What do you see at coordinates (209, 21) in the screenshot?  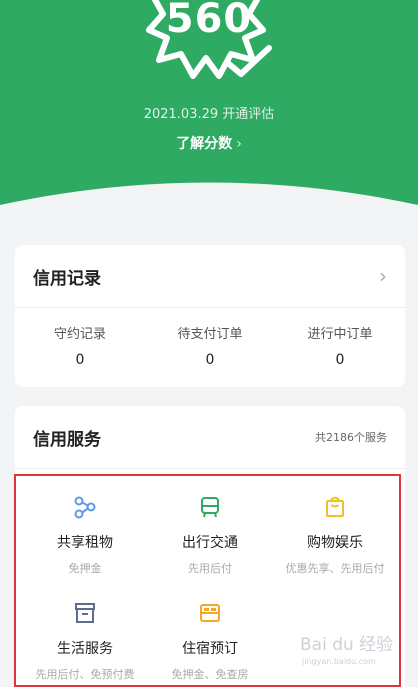 I see `credit-score: 560` at bounding box center [209, 21].